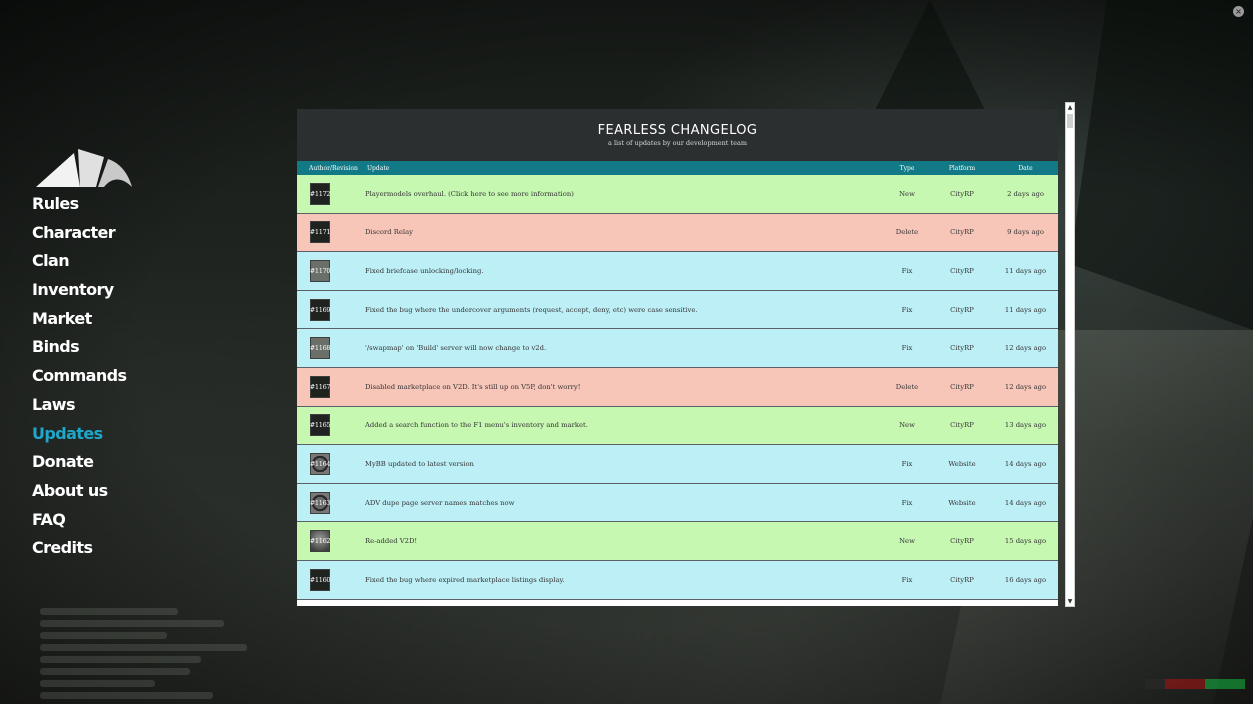  What do you see at coordinates (677, 130) in the screenshot?
I see `page-title: FEARLESS CHANGELOG` at bounding box center [677, 130].